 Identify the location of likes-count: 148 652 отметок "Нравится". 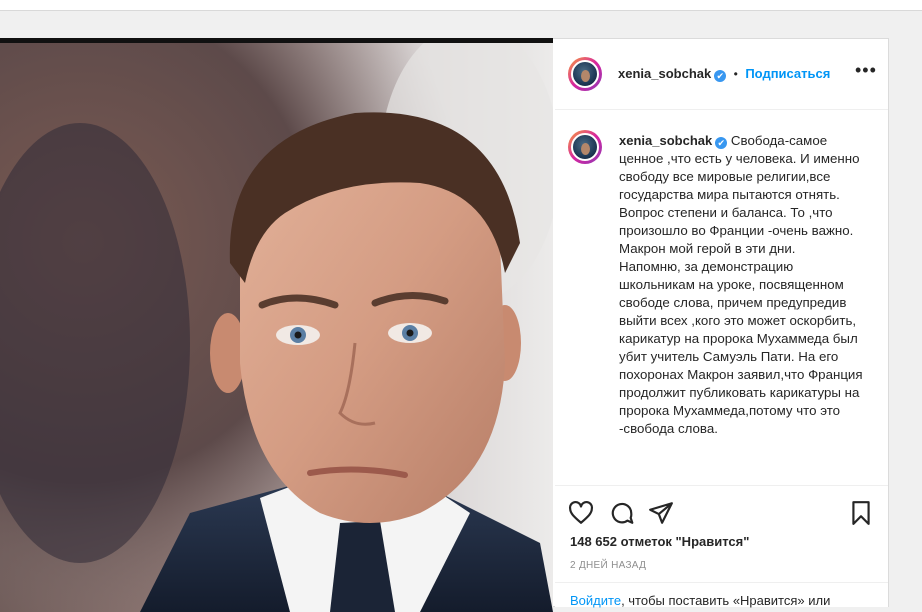
(659, 541).